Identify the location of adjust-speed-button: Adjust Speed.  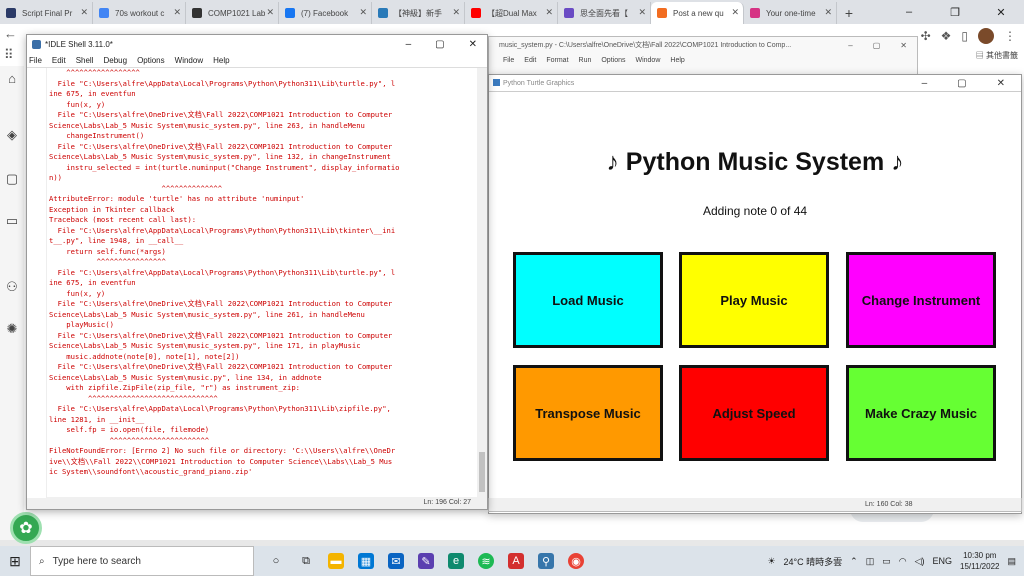
(754, 413).